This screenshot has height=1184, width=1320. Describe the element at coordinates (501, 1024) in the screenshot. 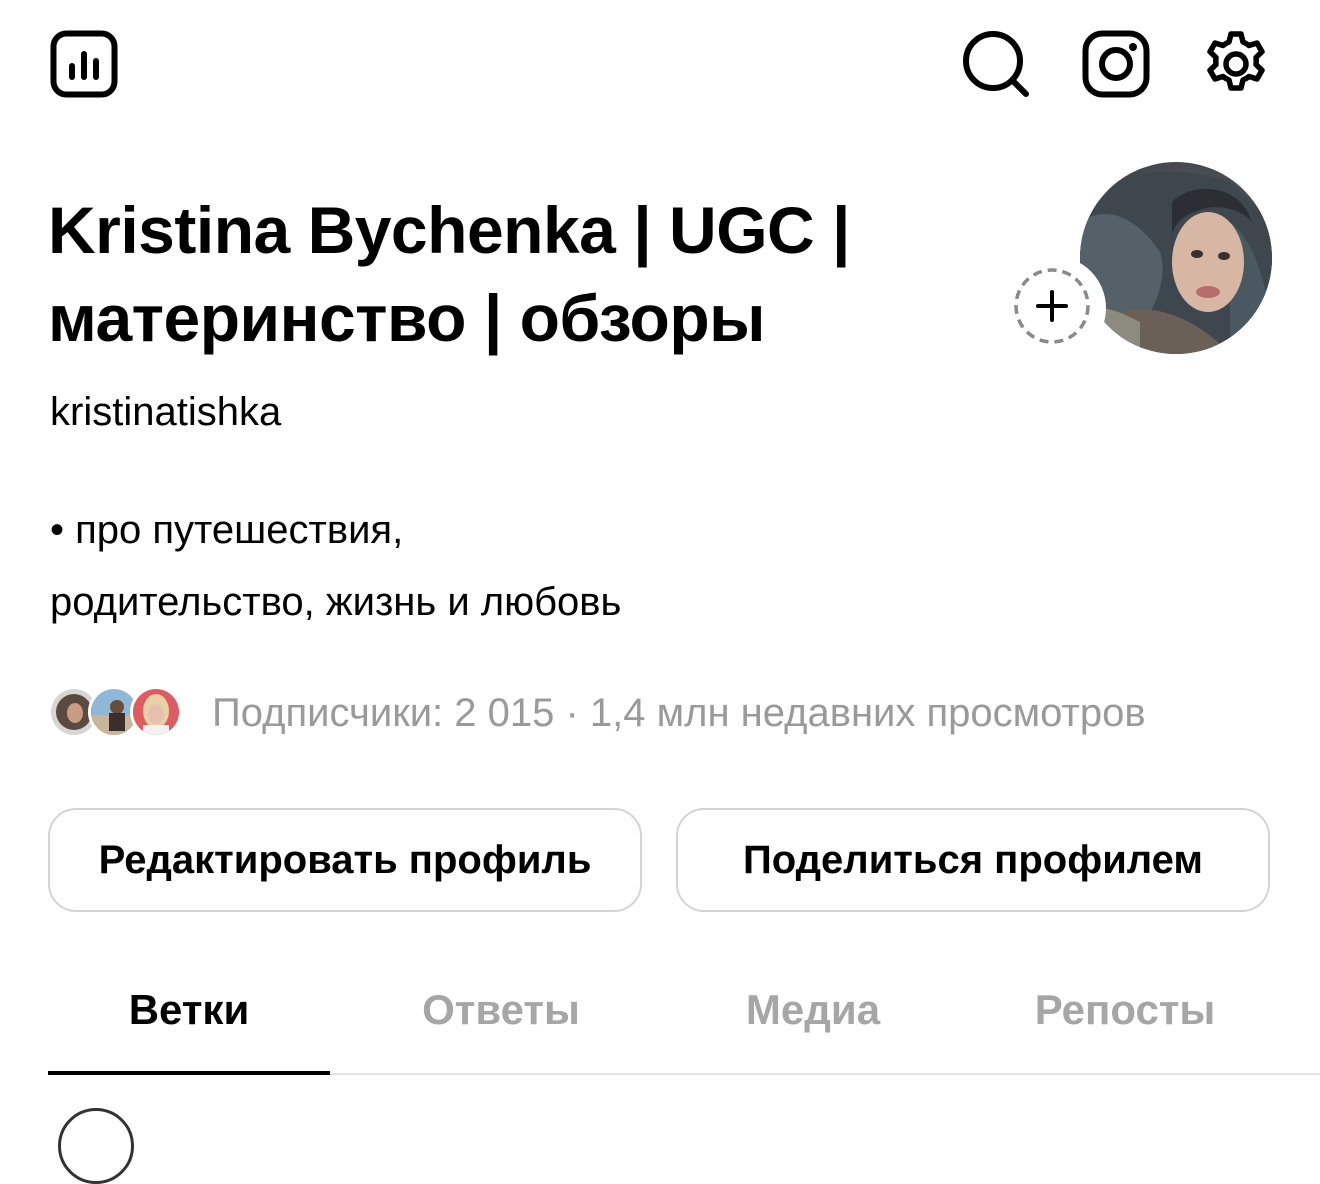

I see `tab-replies: Ответы` at that location.